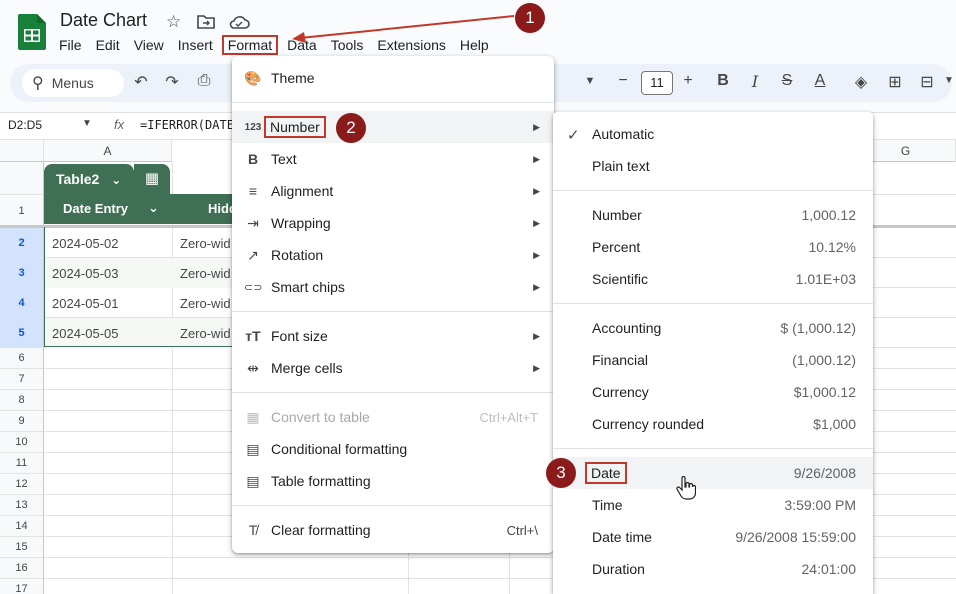 The width and height of the screenshot is (956, 594). Describe the element at coordinates (22, 505) in the screenshot. I see `row-header: 13` at that location.